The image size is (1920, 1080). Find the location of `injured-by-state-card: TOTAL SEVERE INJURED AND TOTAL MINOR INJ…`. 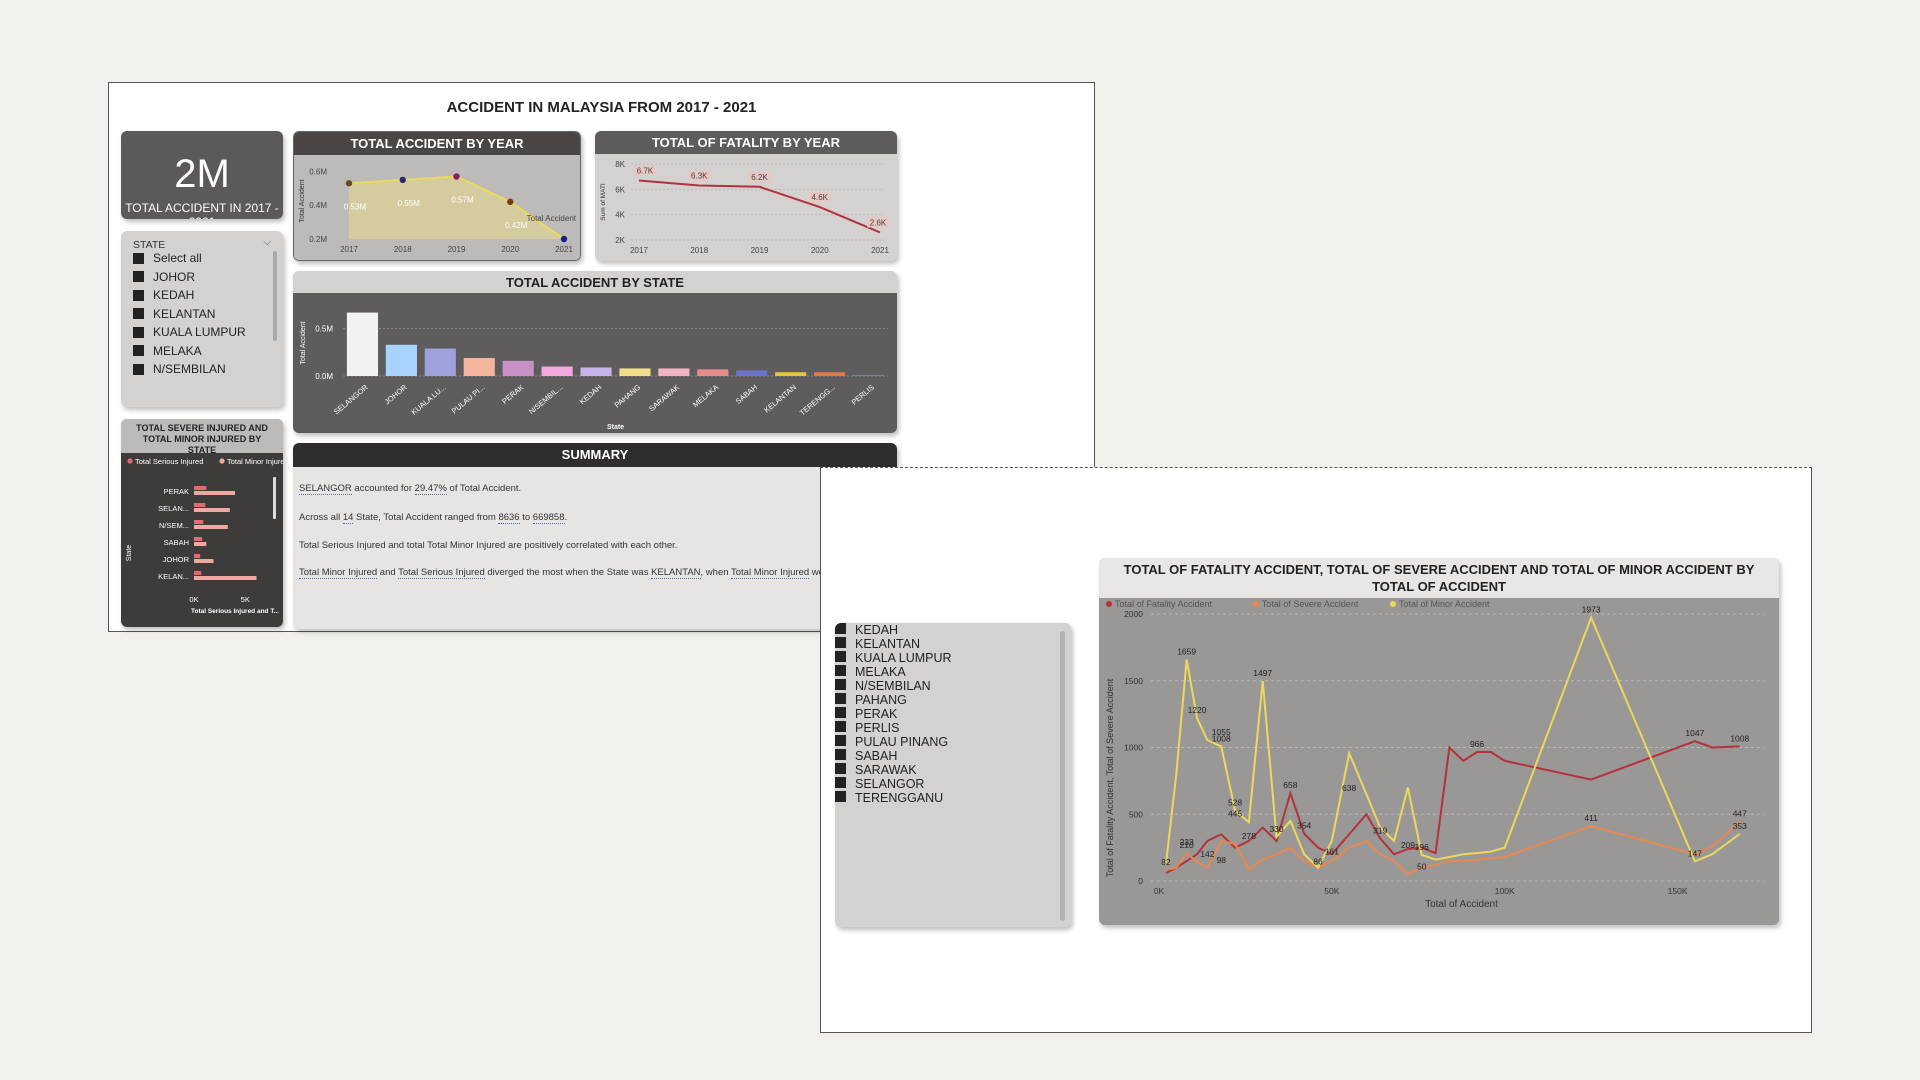

injured-by-state-card: TOTAL SEVERE INJURED AND TOTAL MINOR INJ… is located at coordinates (202, 523).